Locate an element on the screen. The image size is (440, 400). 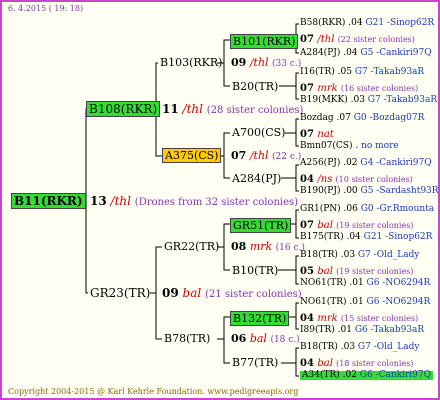
g5-ancestor-line: A256(PJ) .02 G4 -Cankiri97Q is located at coordinates (366, 163).